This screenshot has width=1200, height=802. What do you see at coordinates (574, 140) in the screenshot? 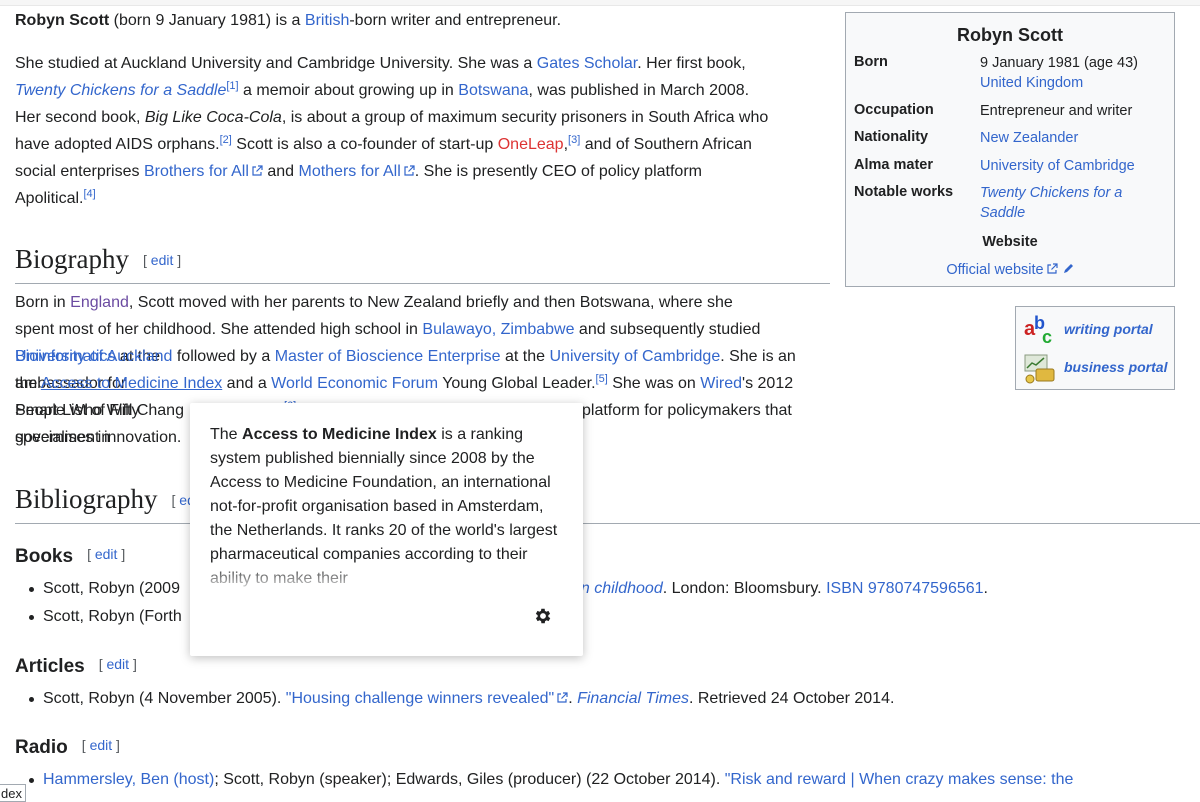
I see `ref-3: [3]` at bounding box center [574, 140].